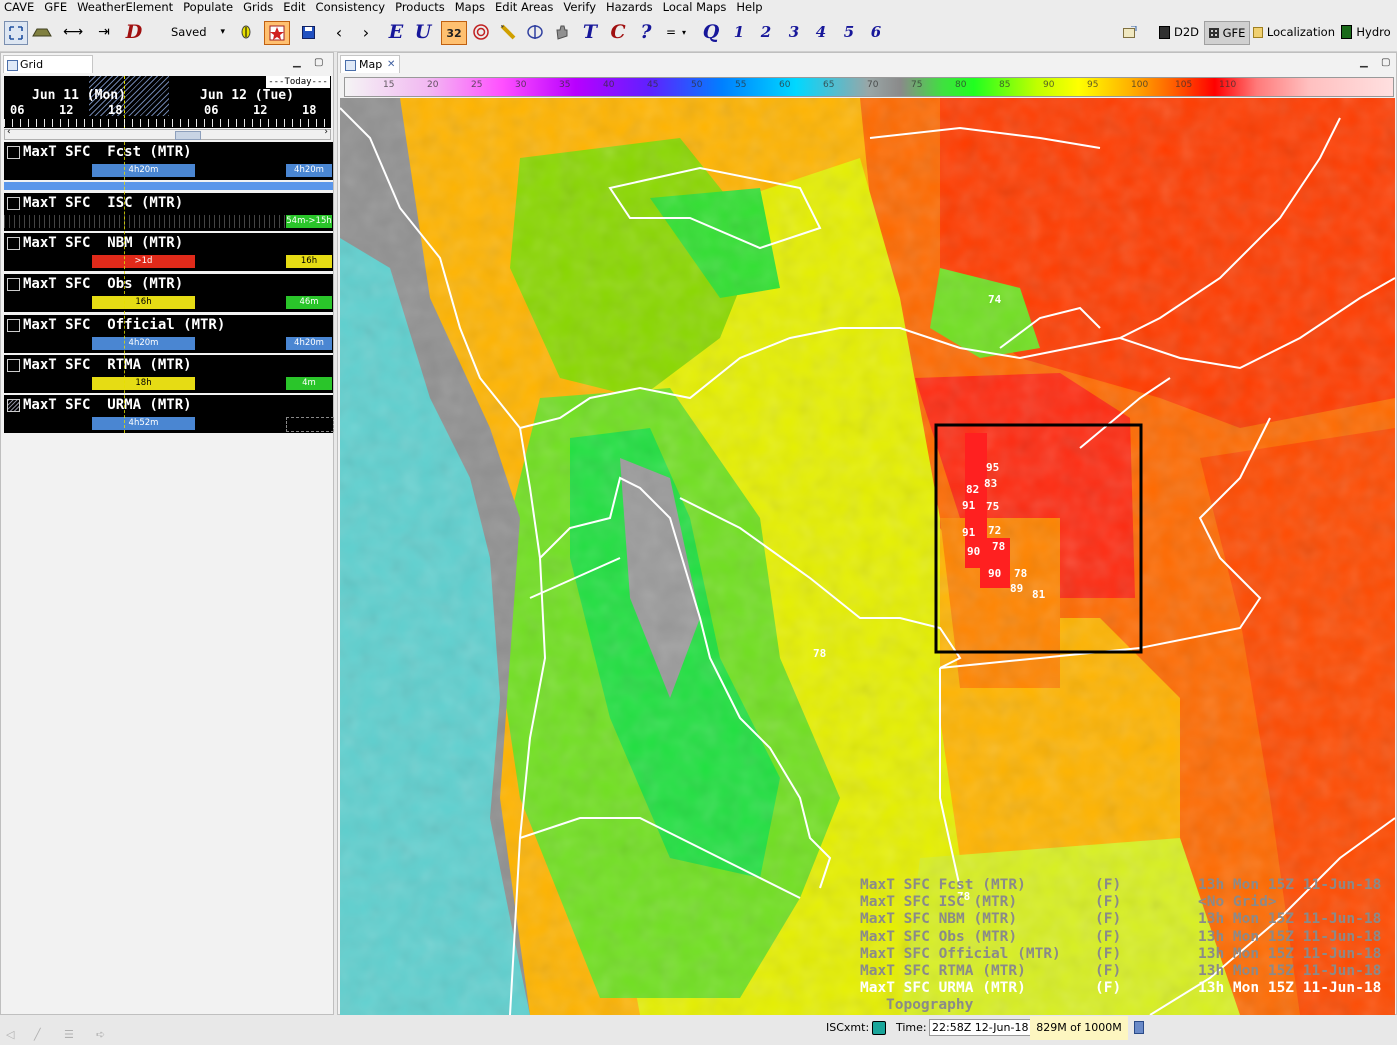 The image size is (1397, 1045). I want to click on num-1-button: 1, so click(739, 32).